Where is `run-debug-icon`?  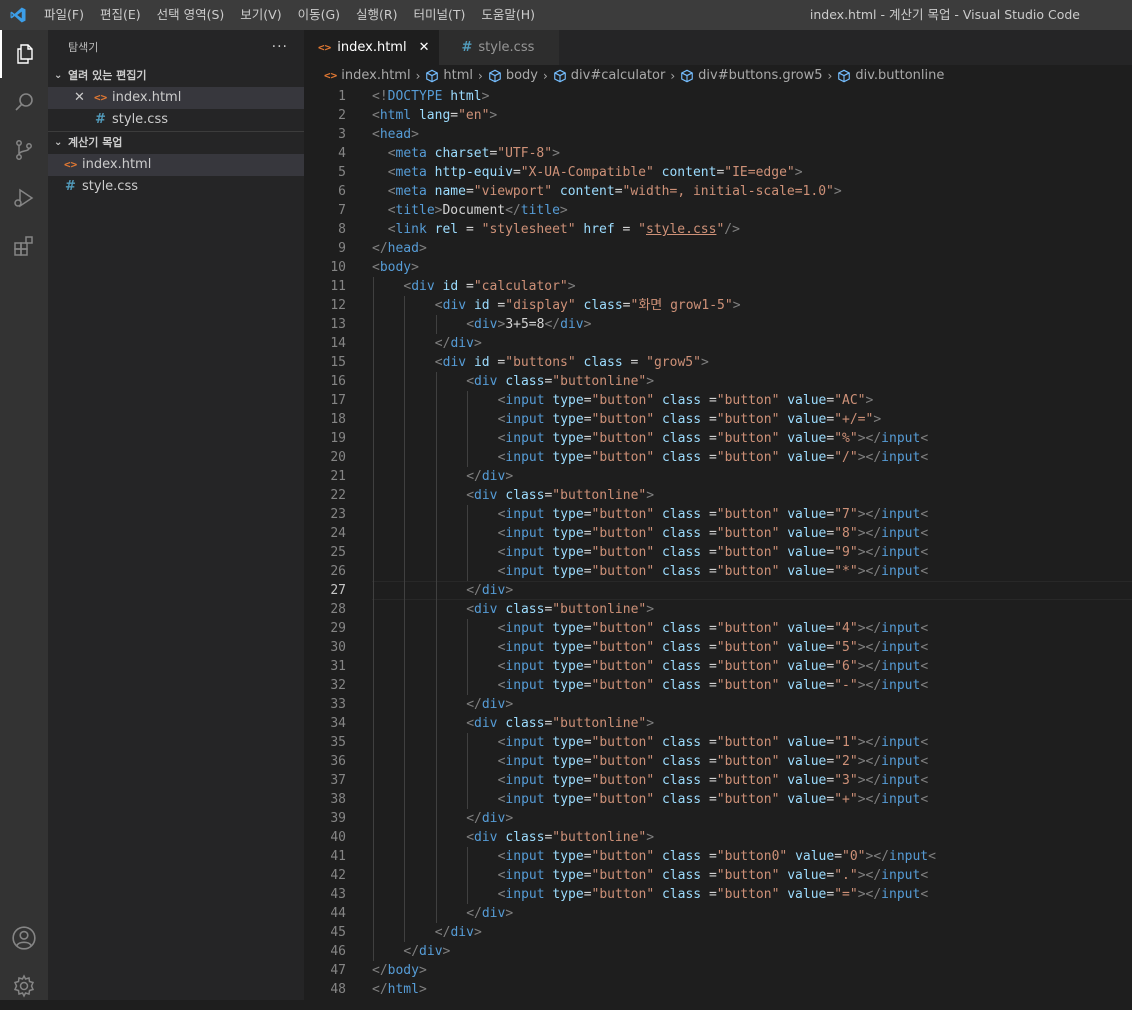
run-debug-icon is located at coordinates (24, 198).